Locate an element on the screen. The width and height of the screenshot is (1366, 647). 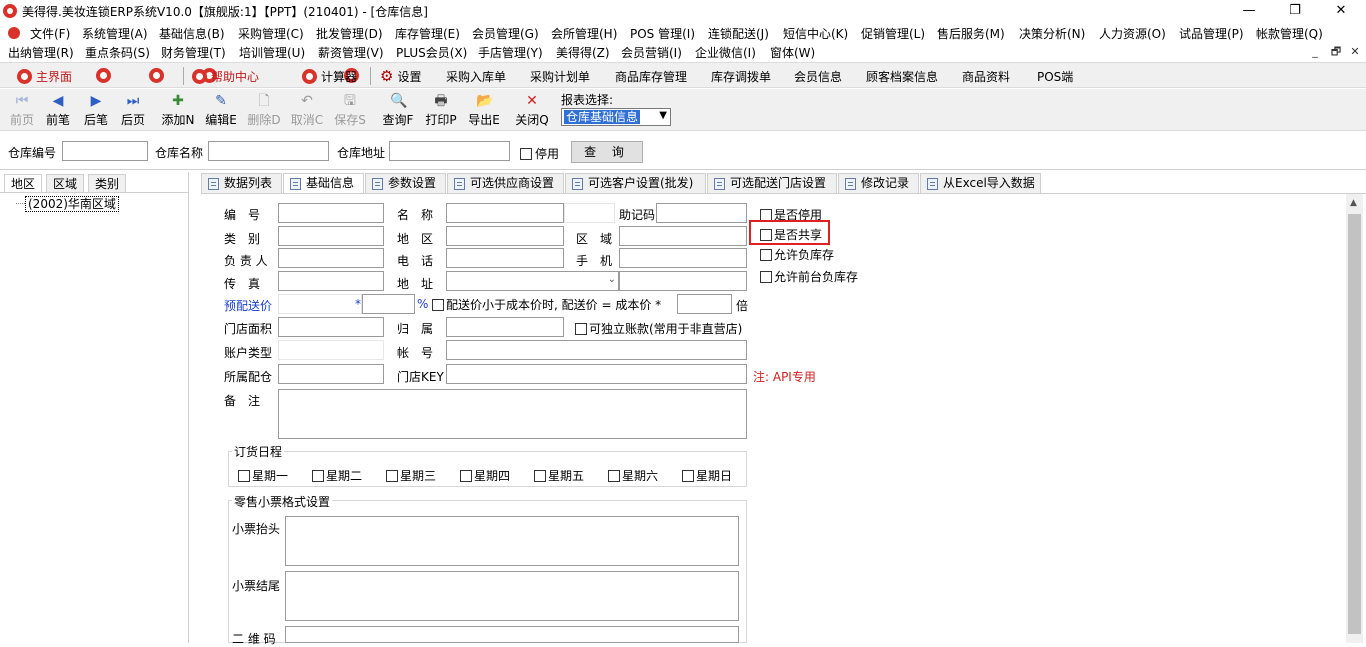
menu-wechat: 企业微信(I) is located at coordinates (725, 52).